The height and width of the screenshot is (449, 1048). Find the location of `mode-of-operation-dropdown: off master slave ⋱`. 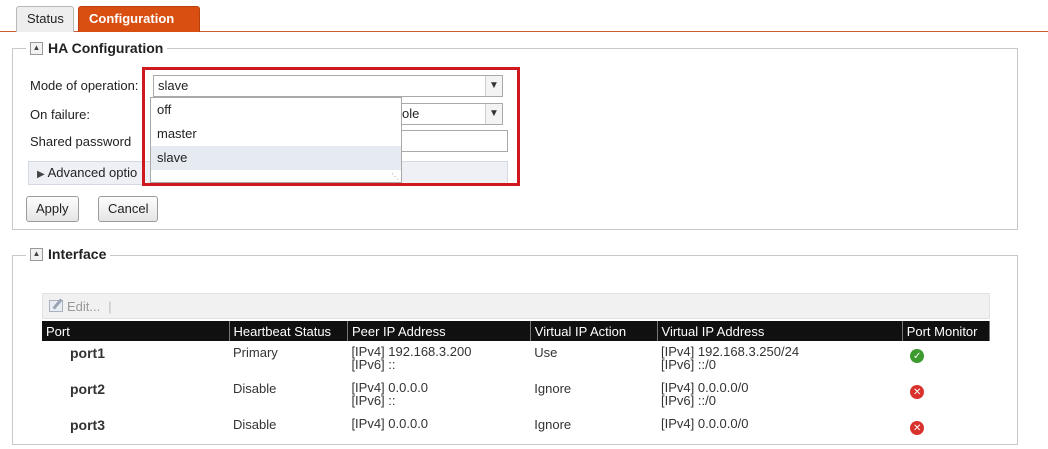

mode-of-operation-dropdown: off master slave ⋱ is located at coordinates (276, 140).